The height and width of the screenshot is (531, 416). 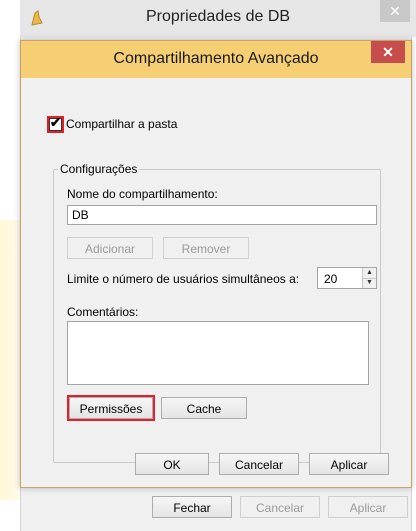 What do you see at coordinates (204, 408) in the screenshot?
I see `cache-button: Cache` at bounding box center [204, 408].